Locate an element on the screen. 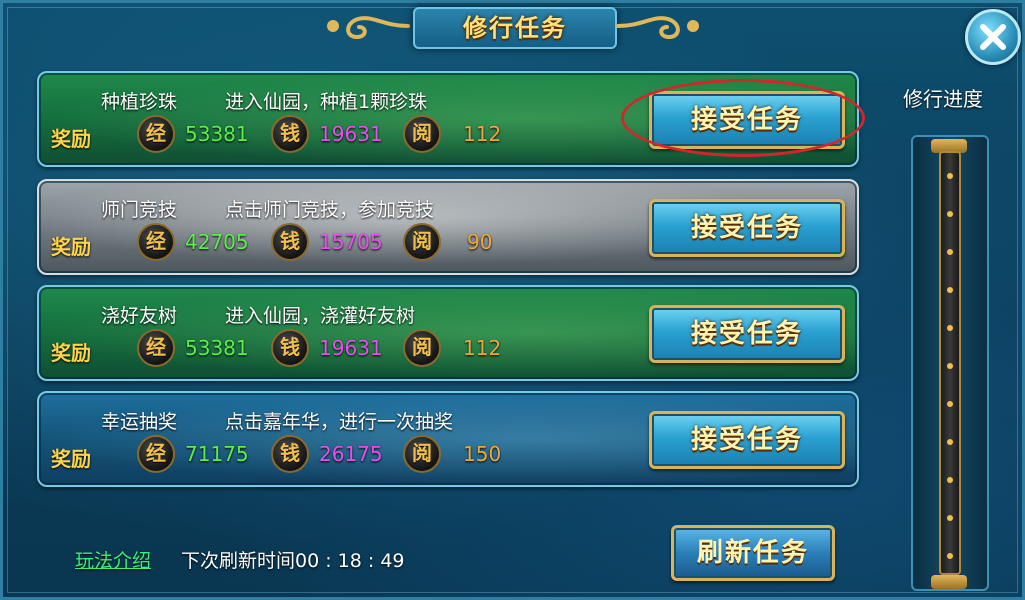 The width and height of the screenshot is (1025, 600). progress-rail is located at coordinates (950, 363).